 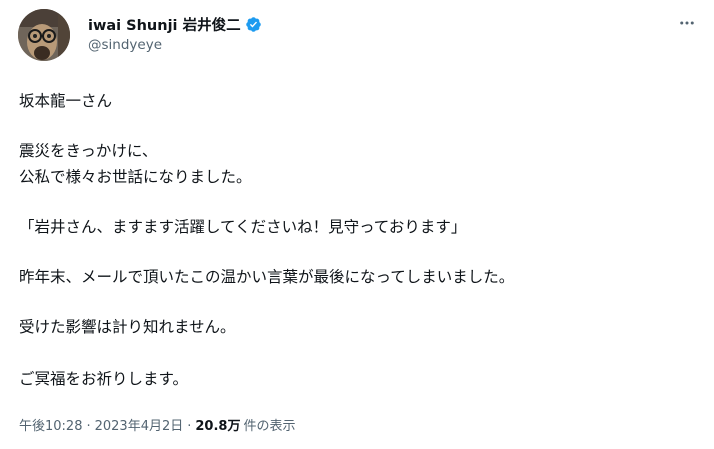 I want to click on avatar-image, so click(x=44, y=35).